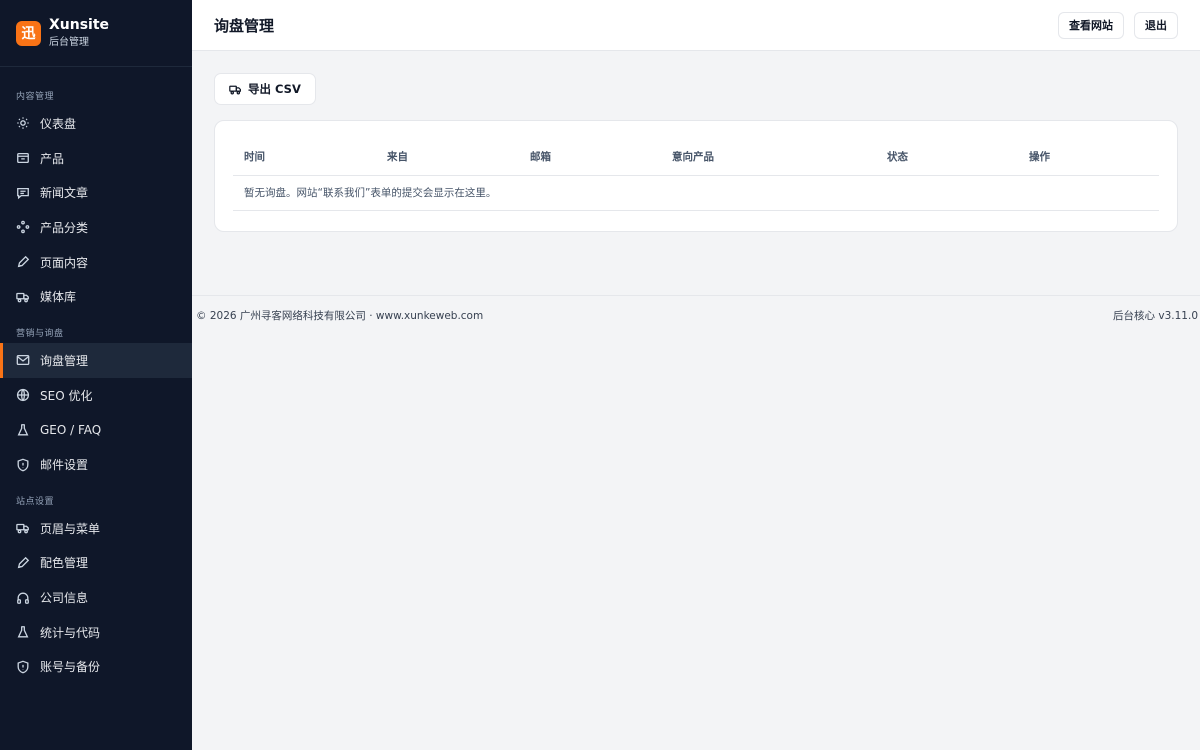 The image size is (1200, 750). What do you see at coordinates (64, 262) in the screenshot?
I see `sidebar-item-label: 页面内容` at bounding box center [64, 262].